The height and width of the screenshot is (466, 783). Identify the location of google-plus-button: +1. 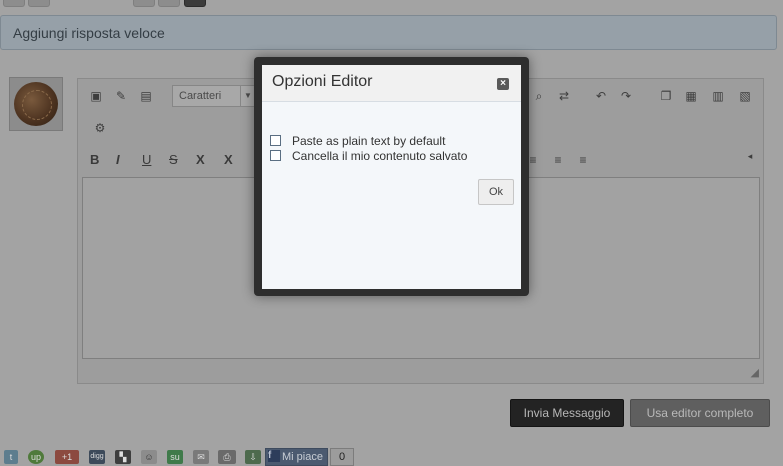
(67, 457).